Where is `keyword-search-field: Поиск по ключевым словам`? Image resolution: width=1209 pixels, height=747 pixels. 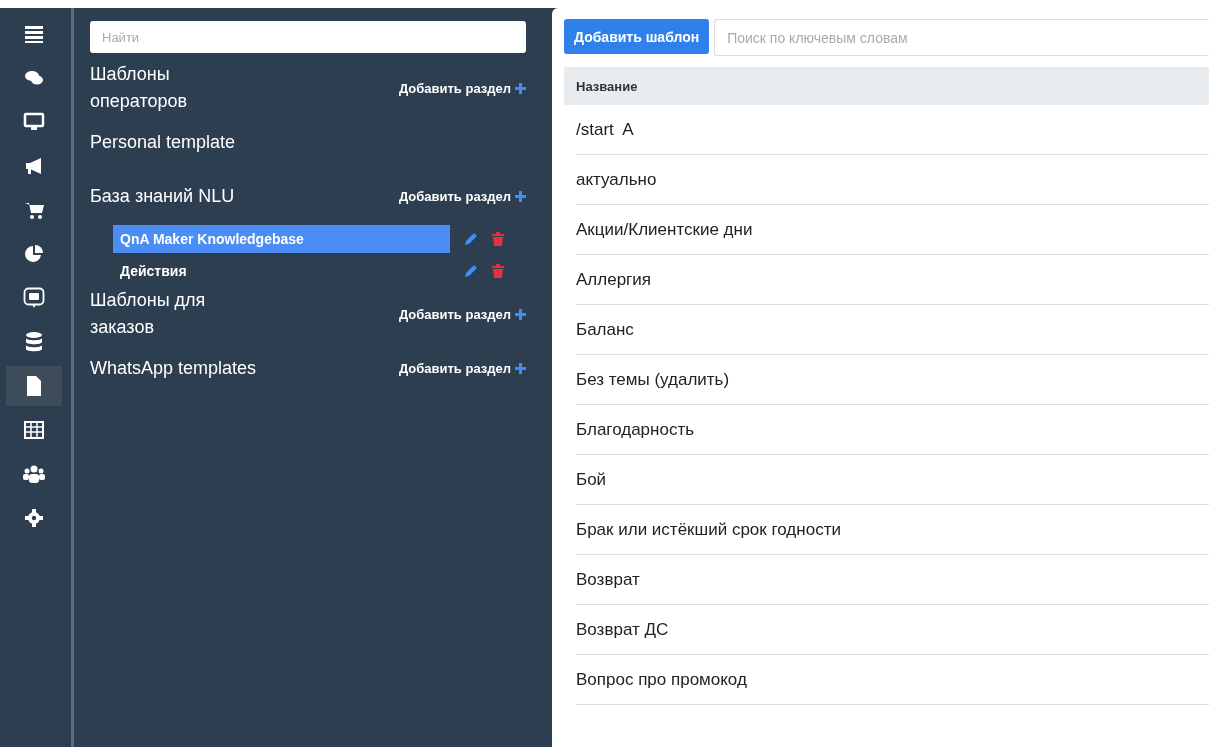
keyword-search-field: Поиск по ключевым словам is located at coordinates (961, 37).